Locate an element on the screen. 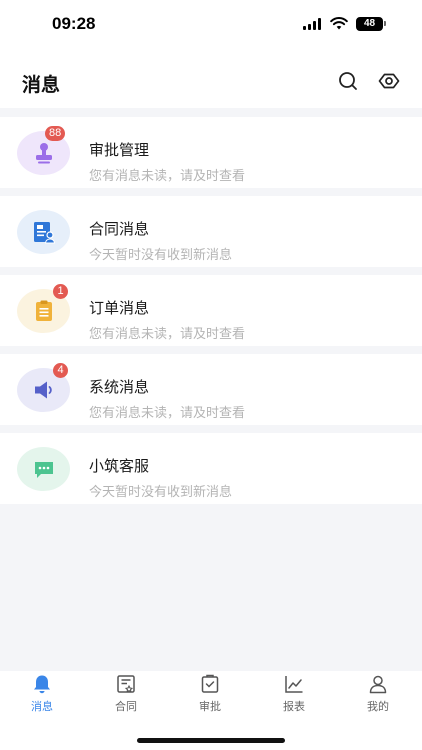 The image size is (422, 750). bell-icon is located at coordinates (42, 684).